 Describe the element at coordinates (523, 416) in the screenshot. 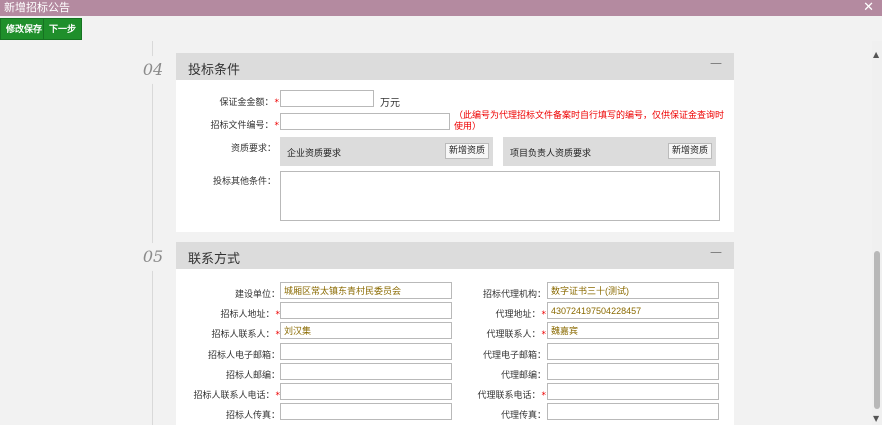

I see `agent-field-label: 代理传真：` at that location.